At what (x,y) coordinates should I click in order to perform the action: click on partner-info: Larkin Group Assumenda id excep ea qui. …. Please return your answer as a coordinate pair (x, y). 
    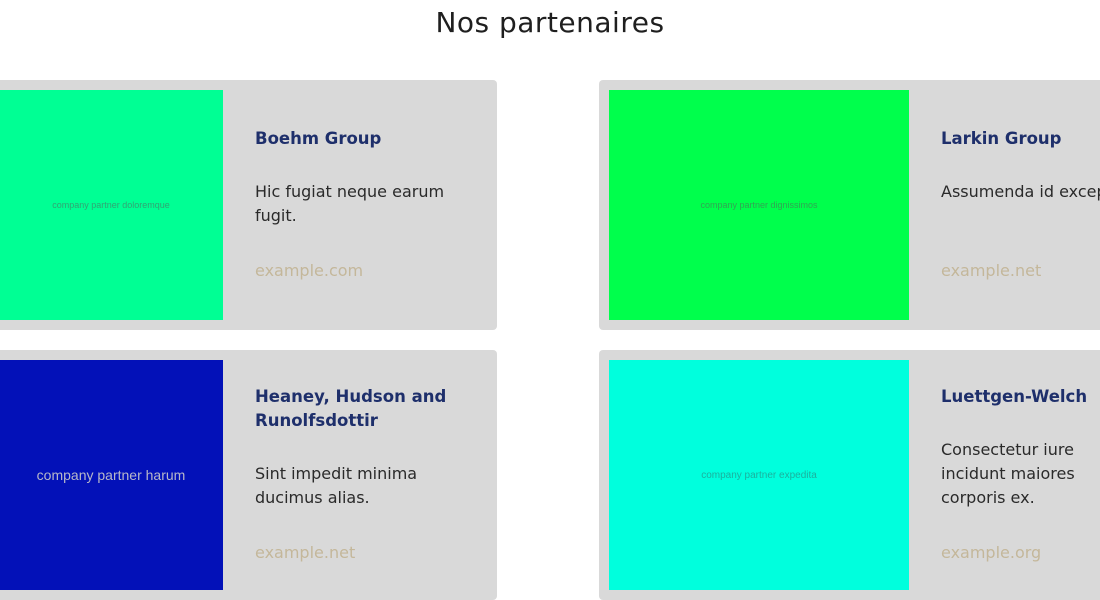
    Looking at the image, I should click on (1020, 205).